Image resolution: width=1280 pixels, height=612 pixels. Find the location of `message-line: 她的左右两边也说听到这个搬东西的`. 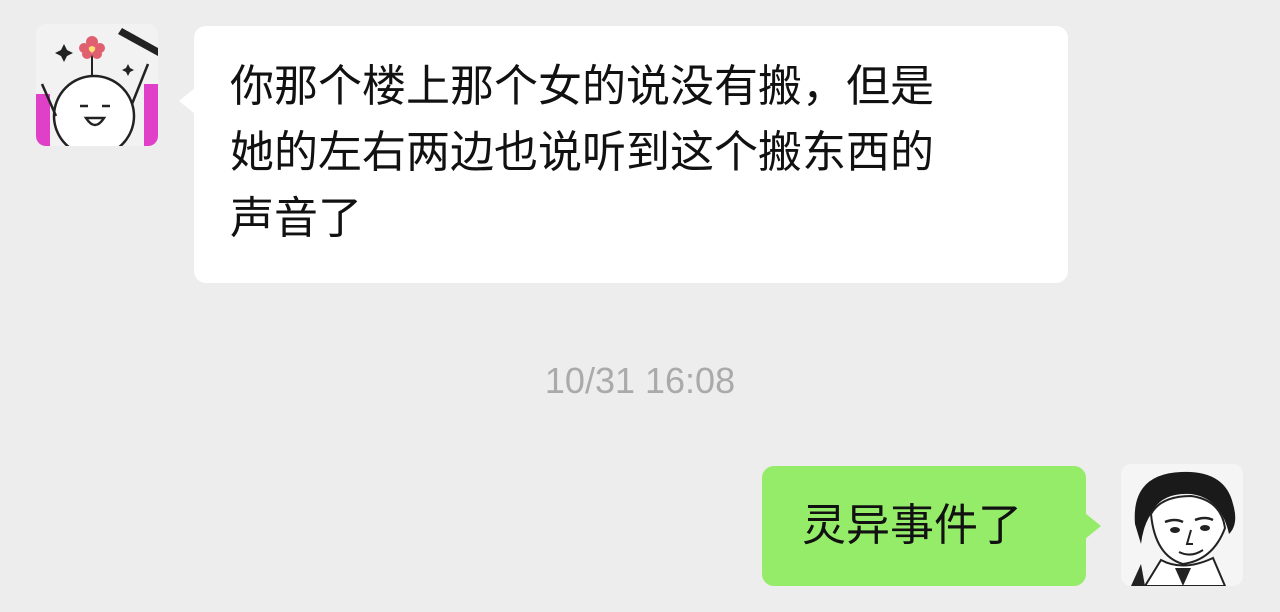

message-line: 她的左右两边也说听到这个搬东西的 is located at coordinates (582, 152).